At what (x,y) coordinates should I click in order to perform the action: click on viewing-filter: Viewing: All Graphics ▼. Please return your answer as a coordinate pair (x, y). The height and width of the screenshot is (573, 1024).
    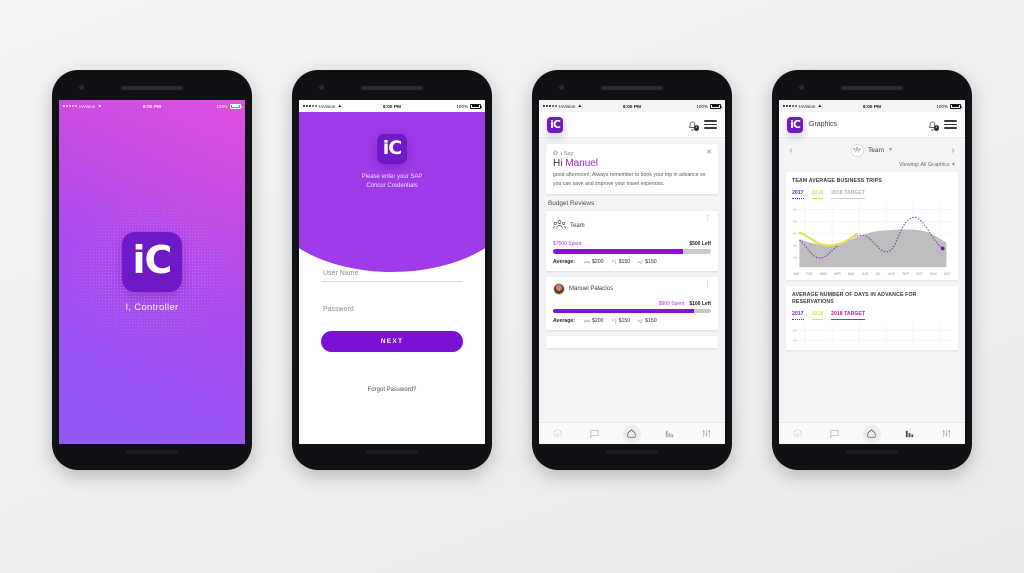
    Looking at the image, I should click on (872, 167).